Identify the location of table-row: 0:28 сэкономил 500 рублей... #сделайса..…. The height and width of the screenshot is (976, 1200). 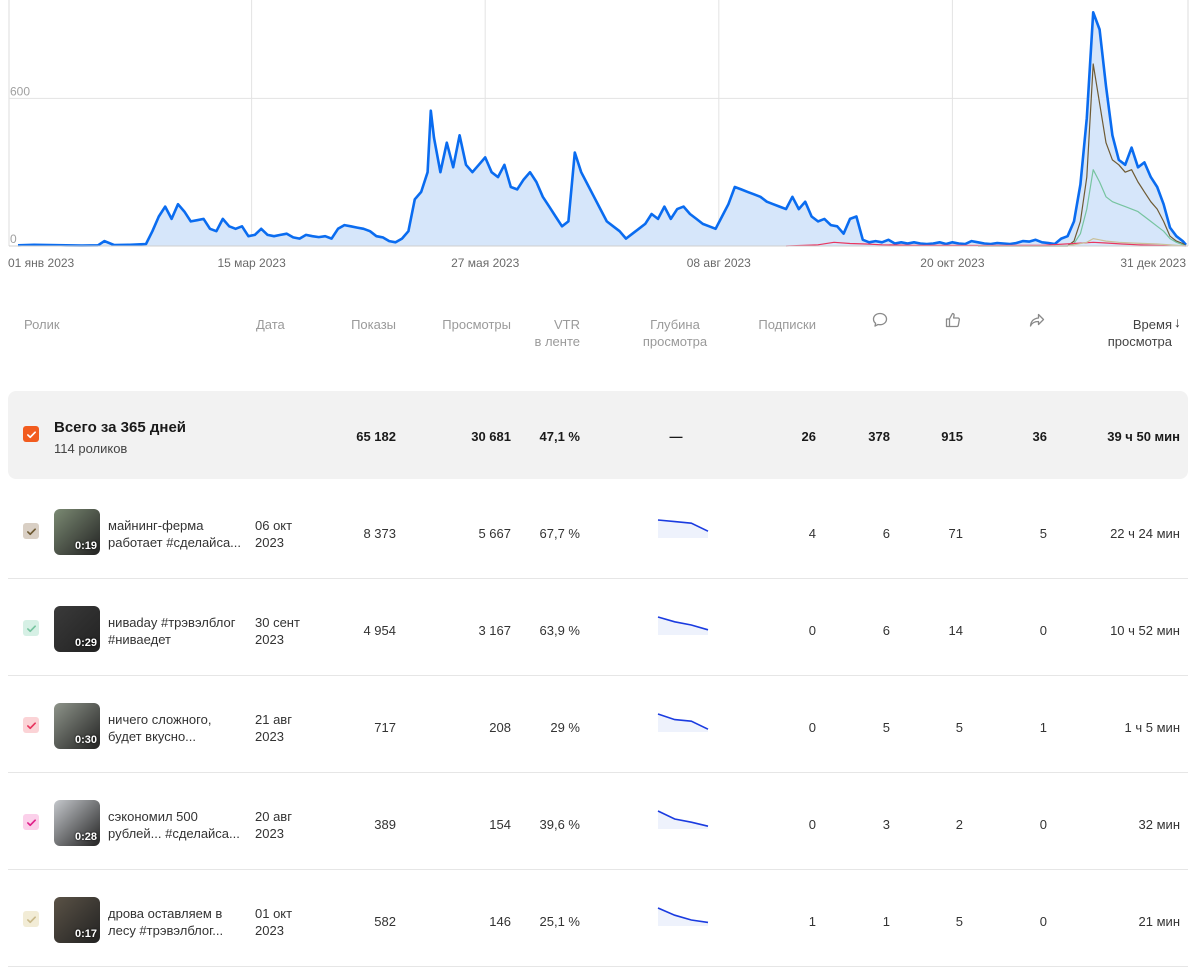
(598, 821).